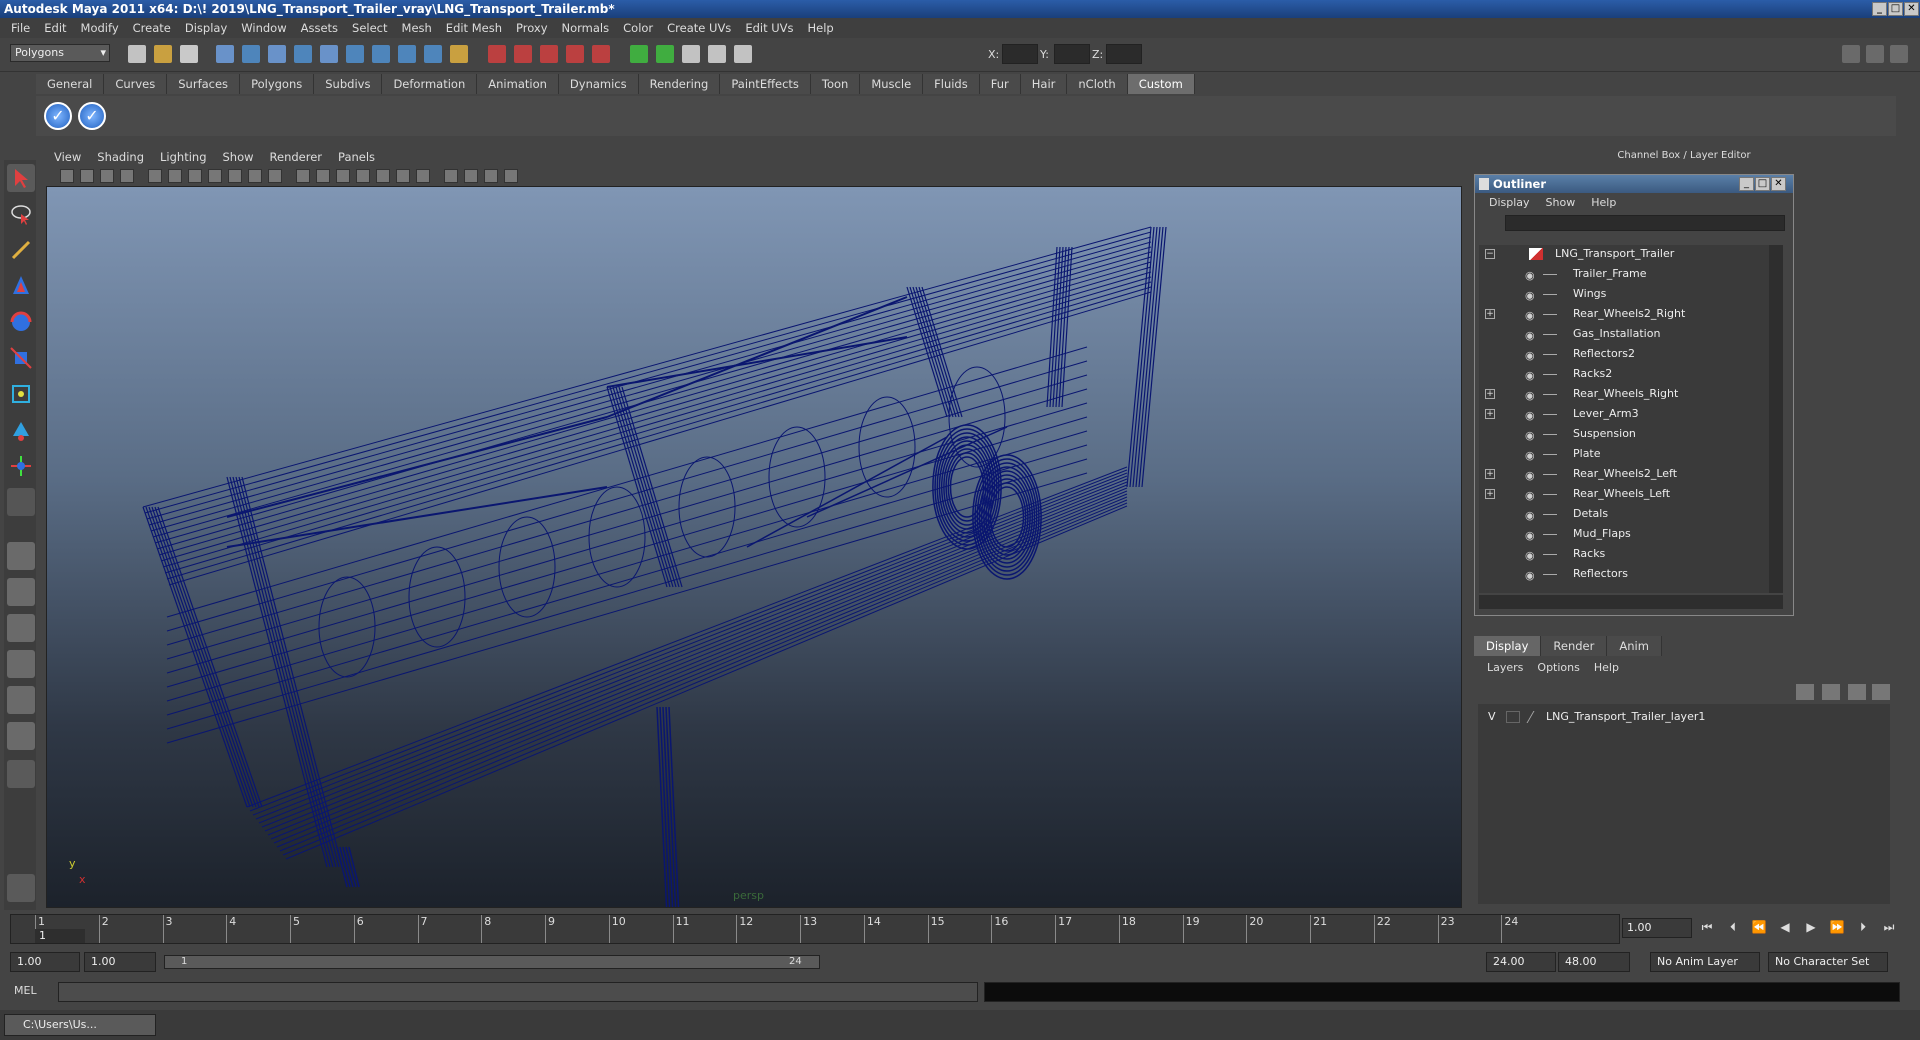  Describe the element at coordinates (1624, 454) in the screenshot. I see `outliner-item: ◉ Plate` at that location.